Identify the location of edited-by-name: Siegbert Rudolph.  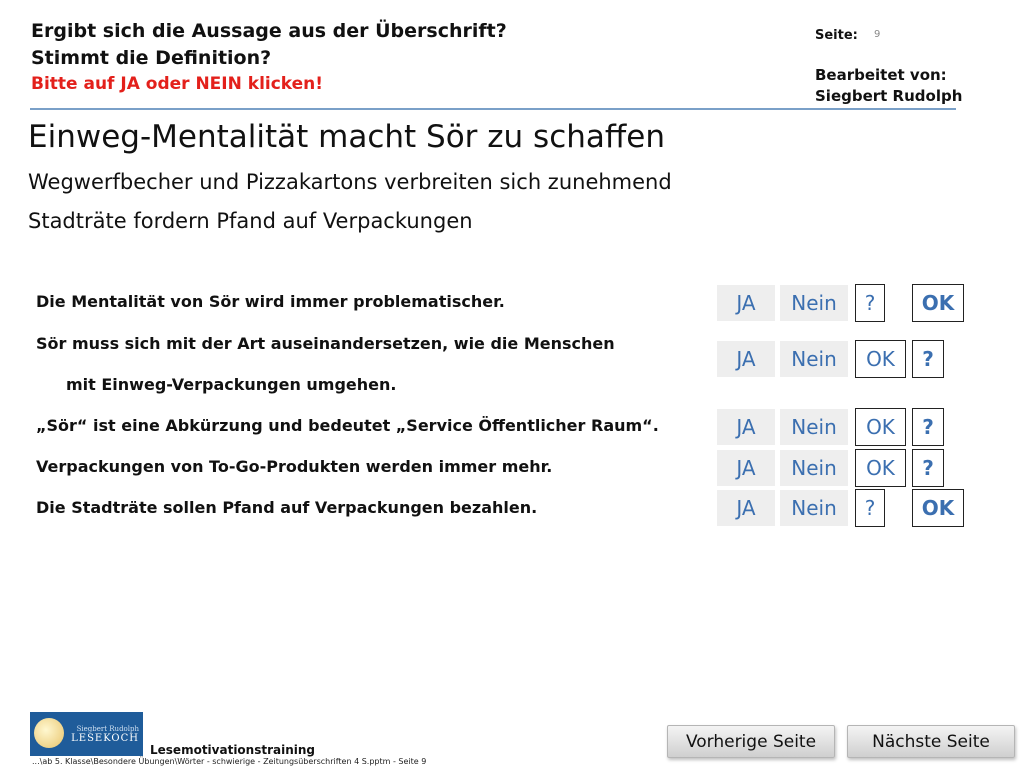
(889, 96).